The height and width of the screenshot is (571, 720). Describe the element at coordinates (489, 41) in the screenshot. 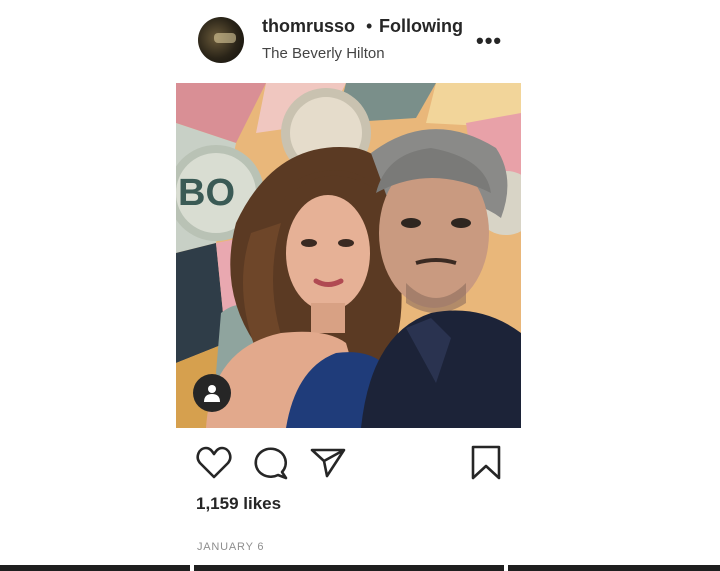

I see `more-options-icon: •••` at that location.